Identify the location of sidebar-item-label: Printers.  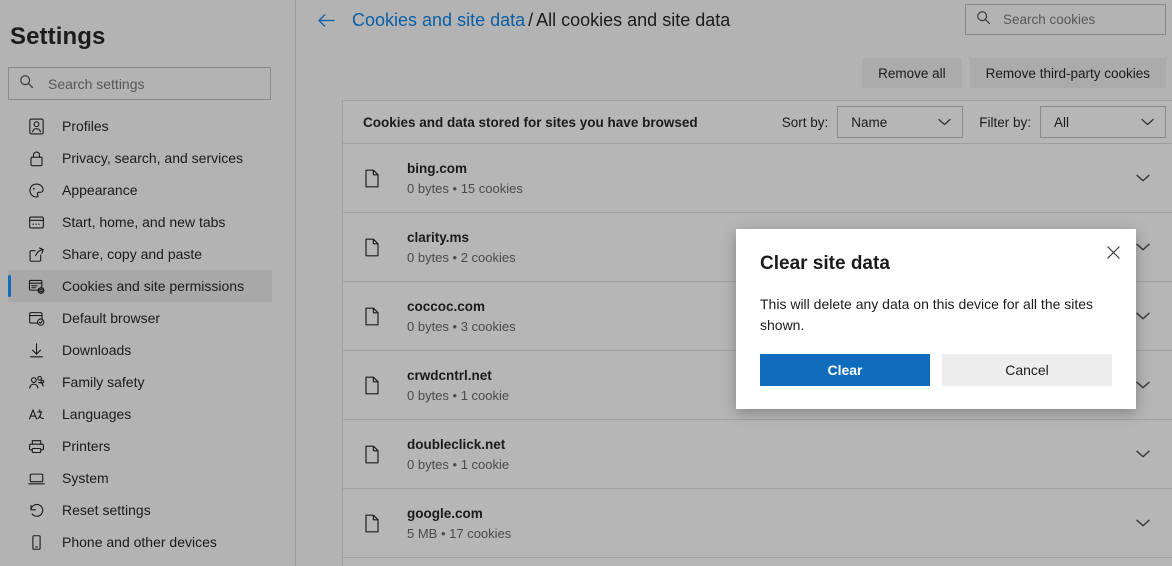
(86, 446).